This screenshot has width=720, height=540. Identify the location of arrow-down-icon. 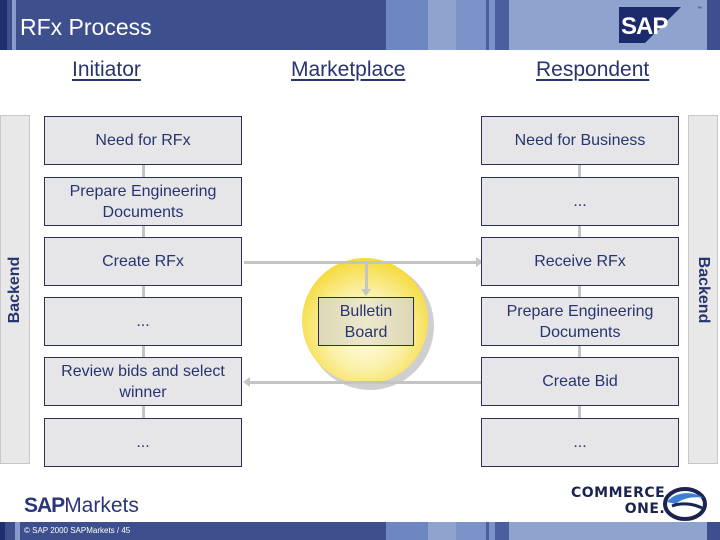
(366, 292).